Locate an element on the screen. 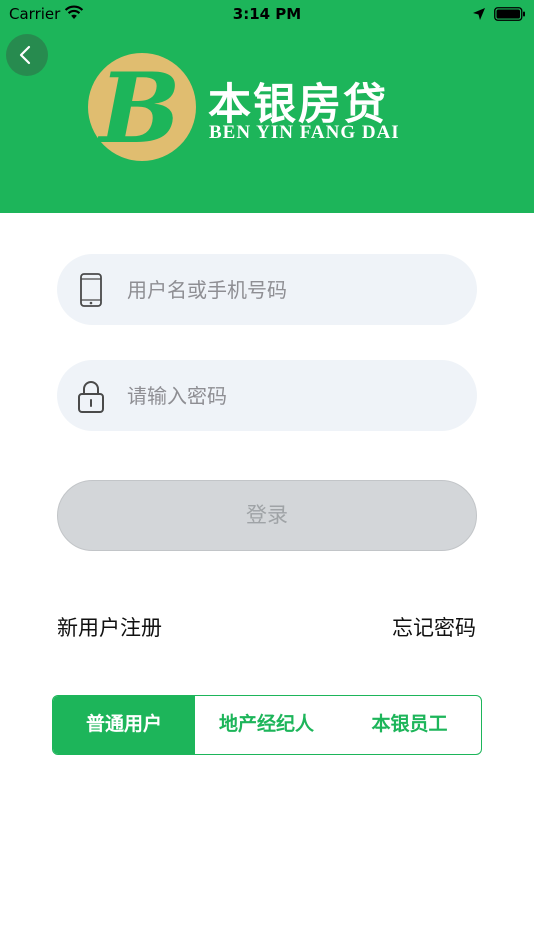 This screenshot has height=950, width=534. lock-icon is located at coordinates (91, 398).